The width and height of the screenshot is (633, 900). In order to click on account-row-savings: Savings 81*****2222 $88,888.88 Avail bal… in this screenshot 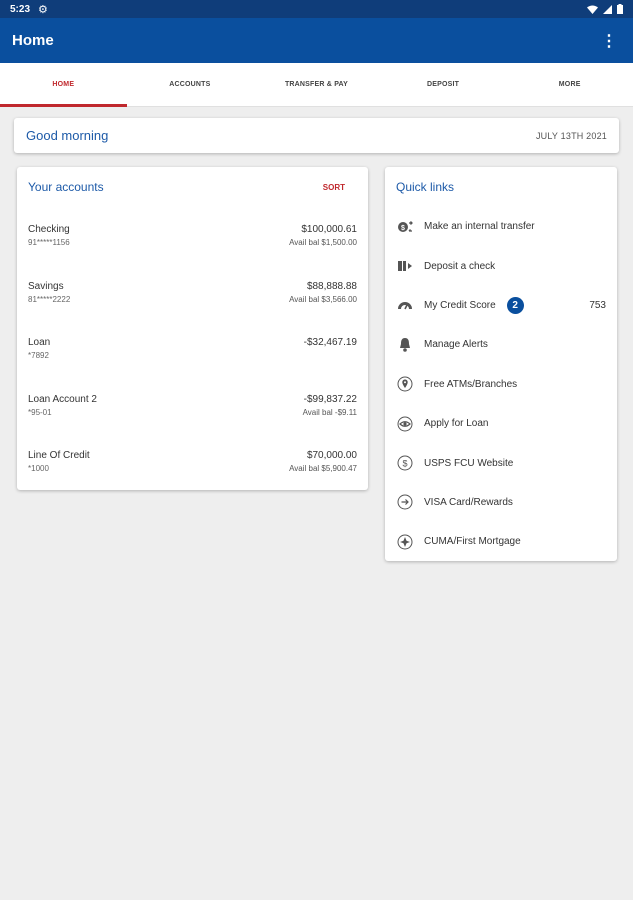, I will do `click(192, 292)`.